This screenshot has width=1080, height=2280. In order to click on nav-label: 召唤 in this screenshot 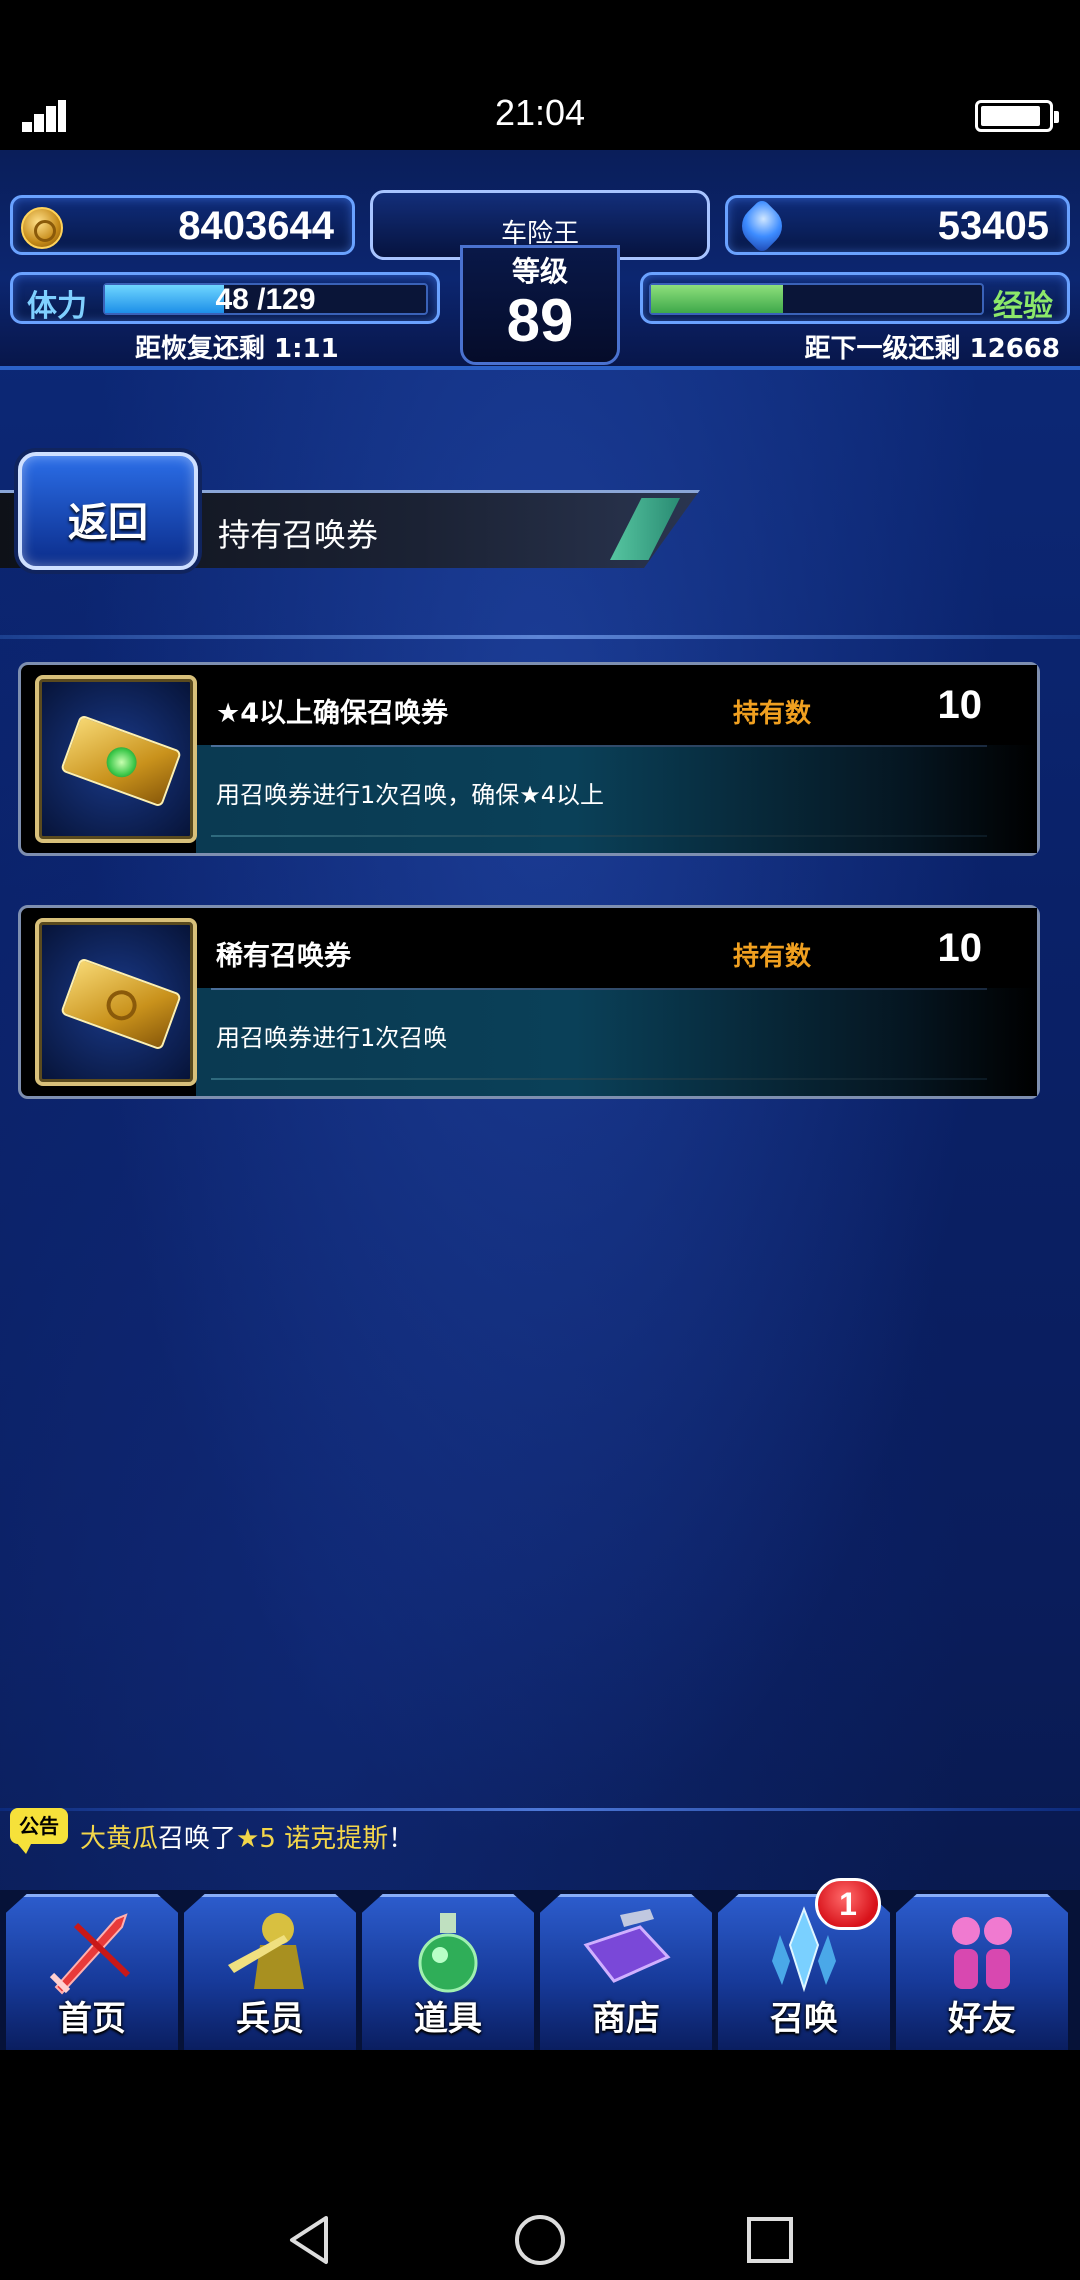, I will do `click(804, 2019)`.